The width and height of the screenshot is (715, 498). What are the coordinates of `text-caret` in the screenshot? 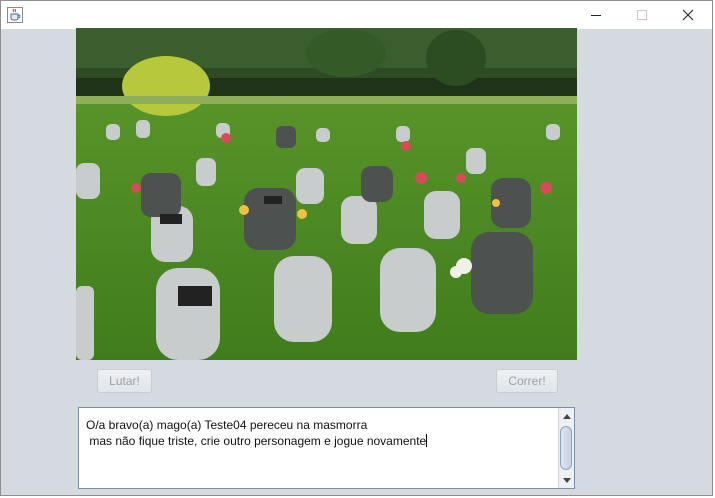 It's located at (427, 440).